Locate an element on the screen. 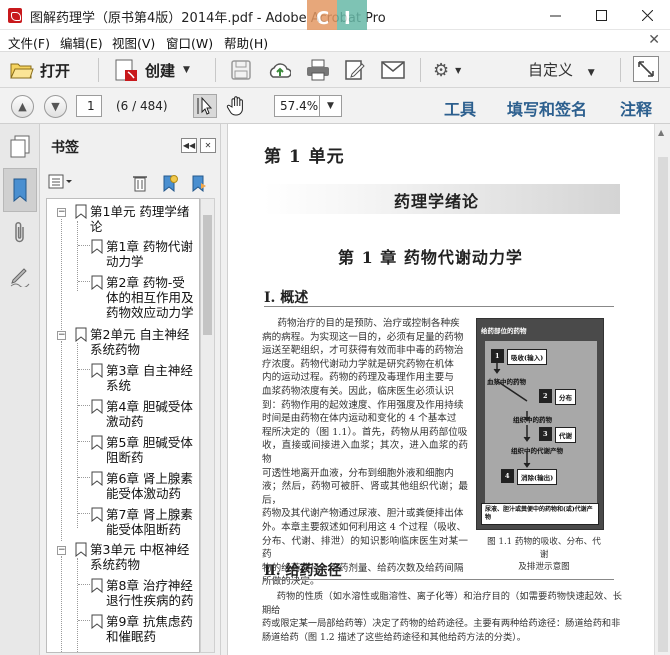  panel-close-button: ✕ is located at coordinates (208, 145).